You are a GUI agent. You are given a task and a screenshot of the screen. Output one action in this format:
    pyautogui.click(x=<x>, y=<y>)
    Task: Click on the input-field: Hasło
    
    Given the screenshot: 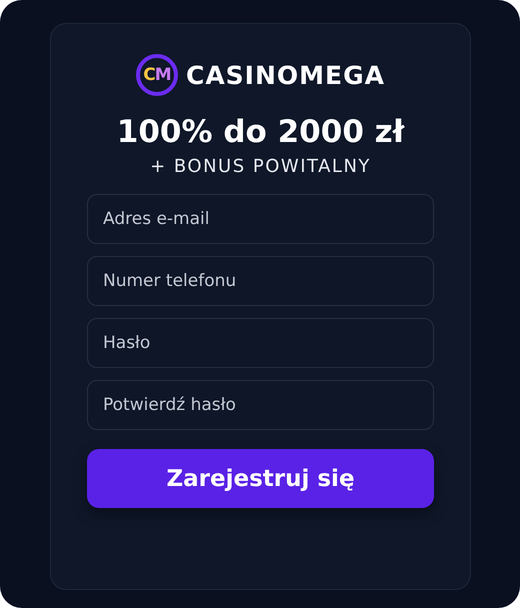 What is the action you would take?
    pyautogui.click(x=260, y=343)
    